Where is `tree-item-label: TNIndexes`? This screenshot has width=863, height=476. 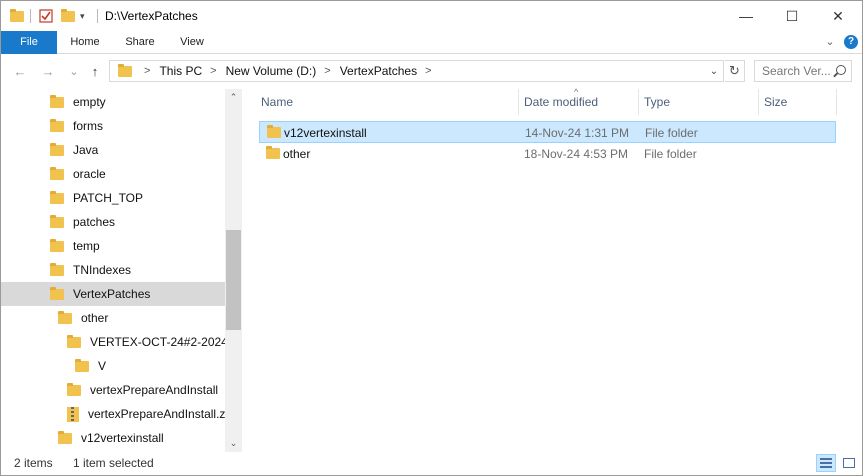 tree-item-label: TNIndexes is located at coordinates (102, 270).